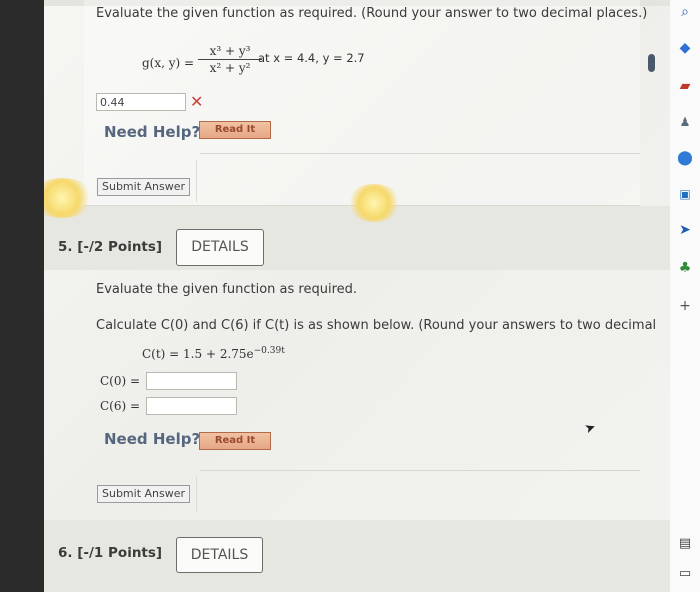 The height and width of the screenshot is (592, 700). What do you see at coordinates (196, 494) in the screenshot?
I see `q5-submit-frame` at bounding box center [196, 494].